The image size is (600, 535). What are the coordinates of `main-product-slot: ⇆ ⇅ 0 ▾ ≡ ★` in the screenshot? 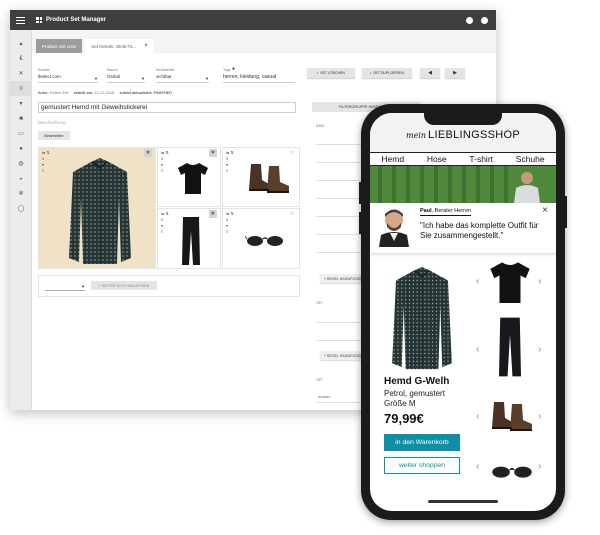 It's located at (97, 208).